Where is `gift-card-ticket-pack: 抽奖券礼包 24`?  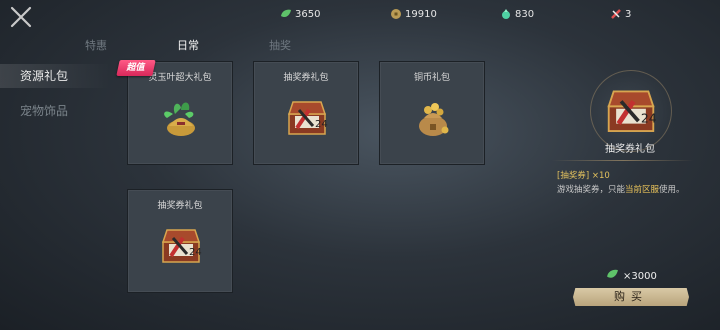 gift-card-ticket-pack: 抽奖券礼包 24 is located at coordinates (306, 113).